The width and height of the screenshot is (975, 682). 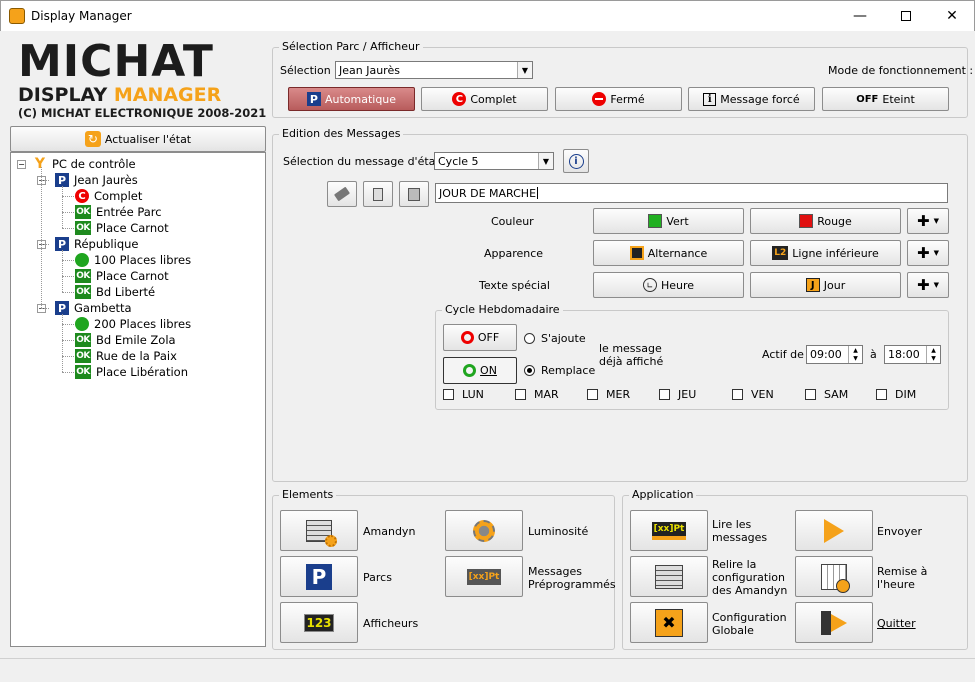 I want to click on off-ring-icon, so click(x=467, y=337).